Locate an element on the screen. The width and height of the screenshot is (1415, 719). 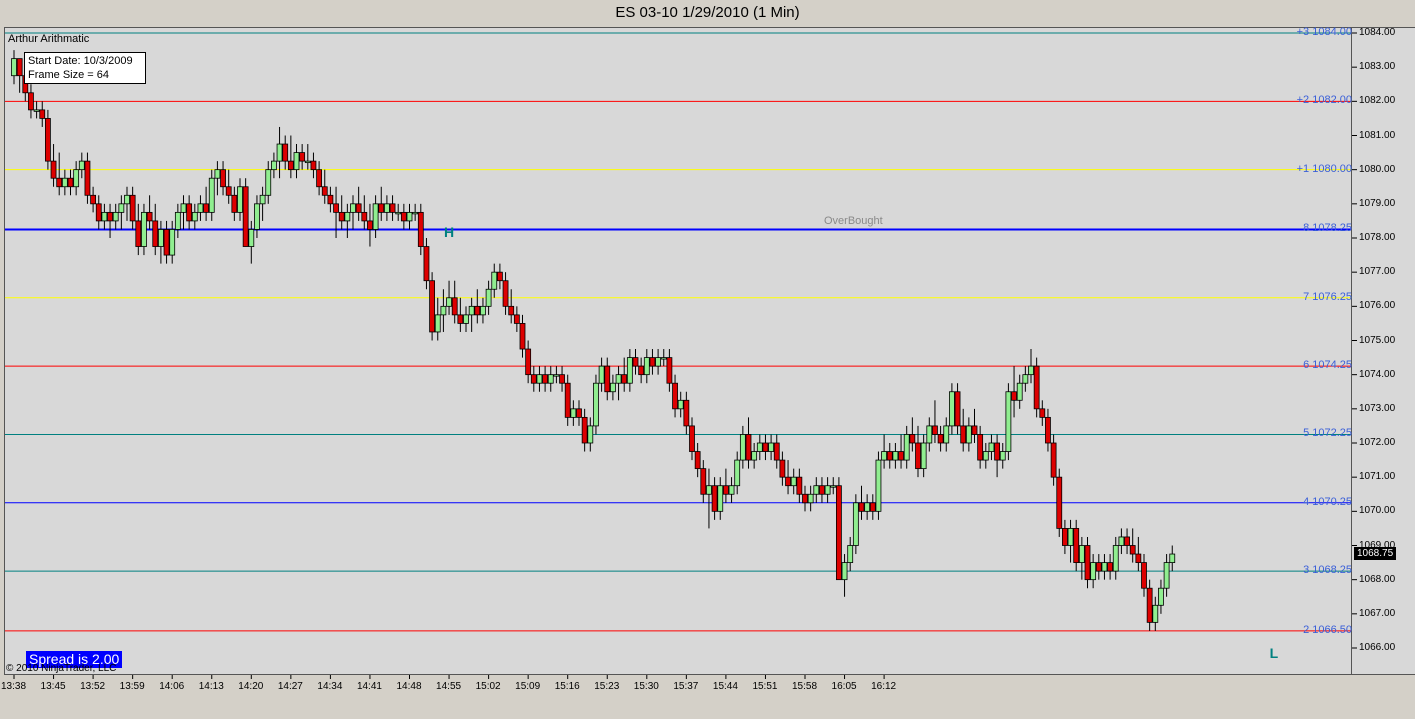
copyright-text: © 2010 NinjaTrader, LLC is located at coordinates (61, 668).